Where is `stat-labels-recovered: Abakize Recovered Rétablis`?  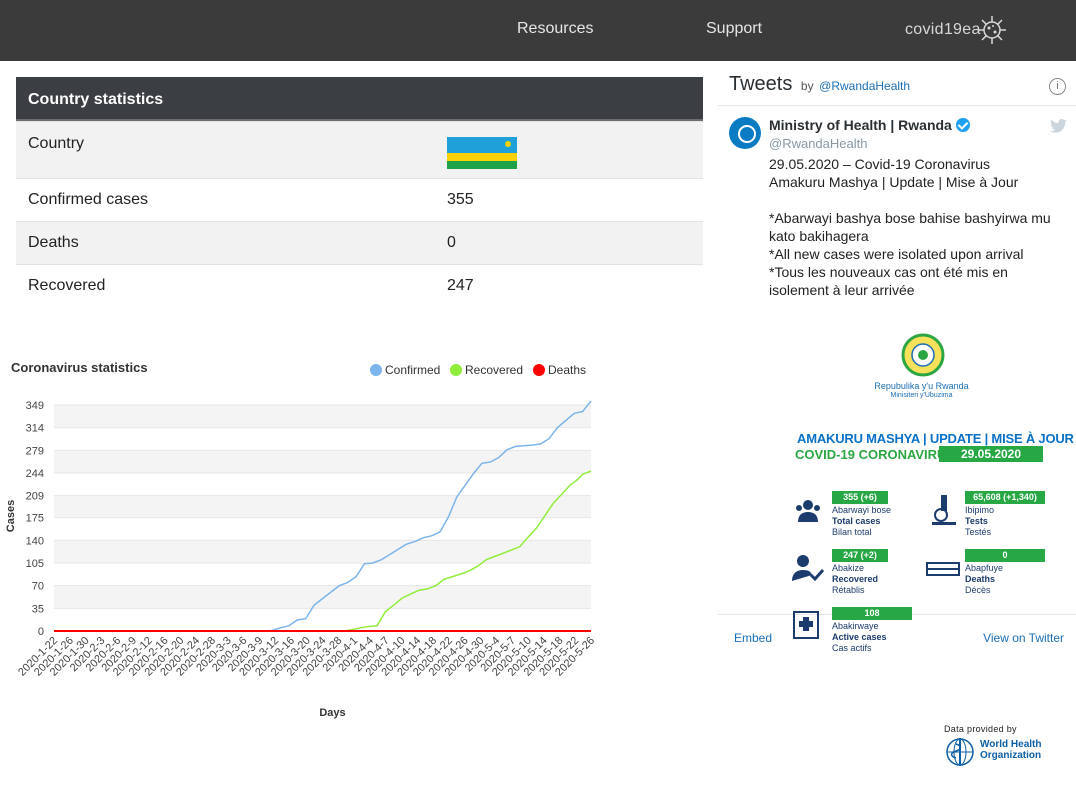
stat-labels-recovered: Abakize Recovered Rétablis is located at coordinates (855, 579).